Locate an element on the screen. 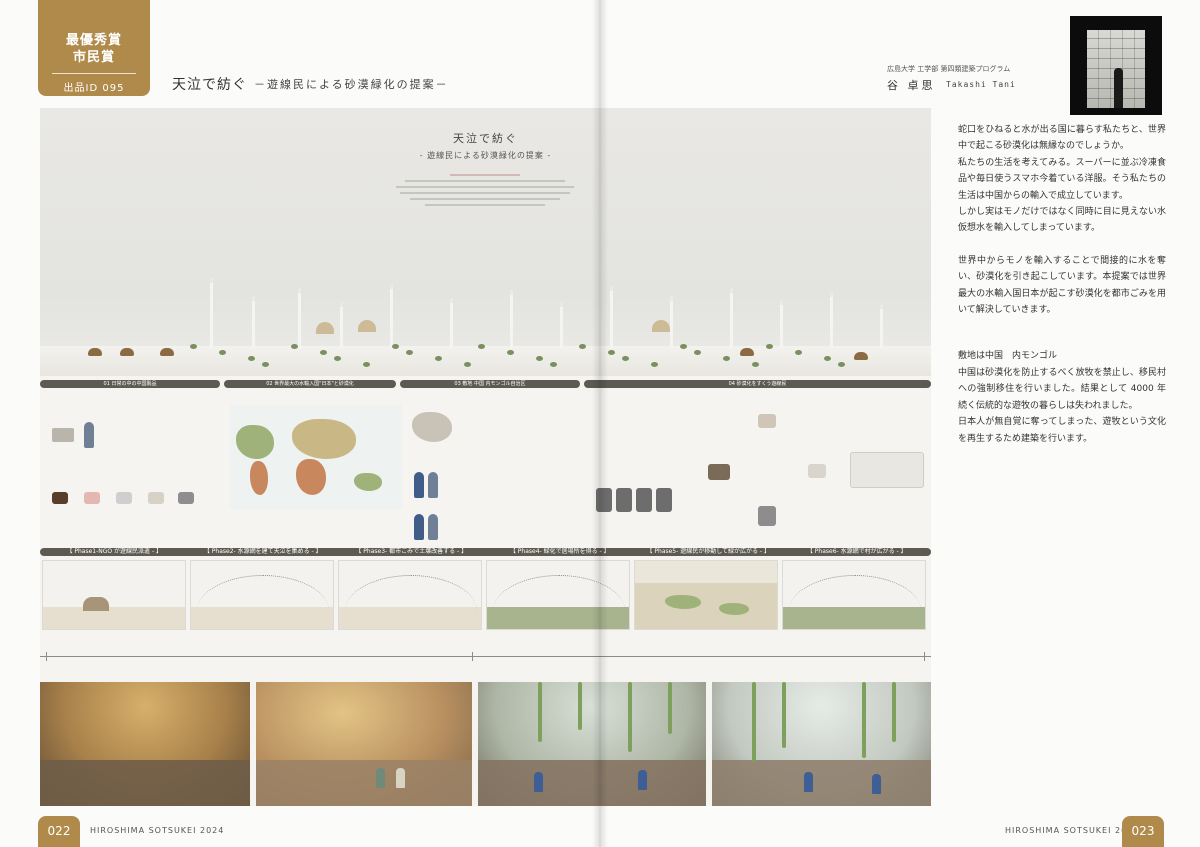  footer-event-right: HIROSHIMA SOTSUKEI 2024 is located at coordinates (1072, 830).